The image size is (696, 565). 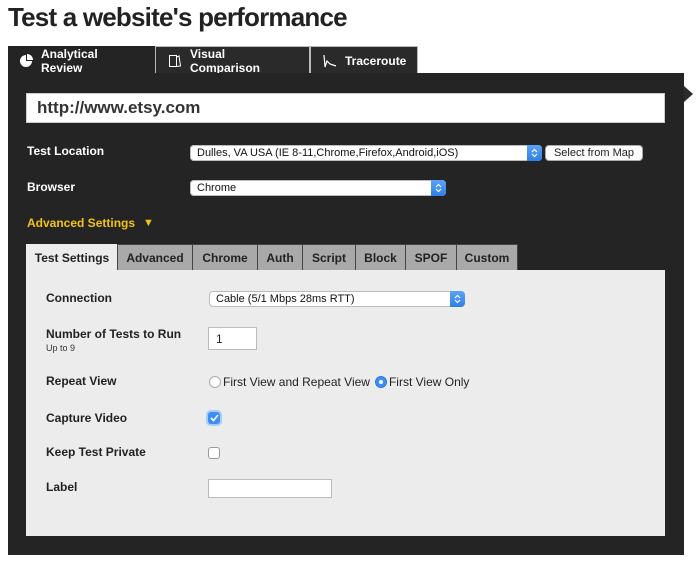 I want to click on url-input, so click(x=345, y=108).